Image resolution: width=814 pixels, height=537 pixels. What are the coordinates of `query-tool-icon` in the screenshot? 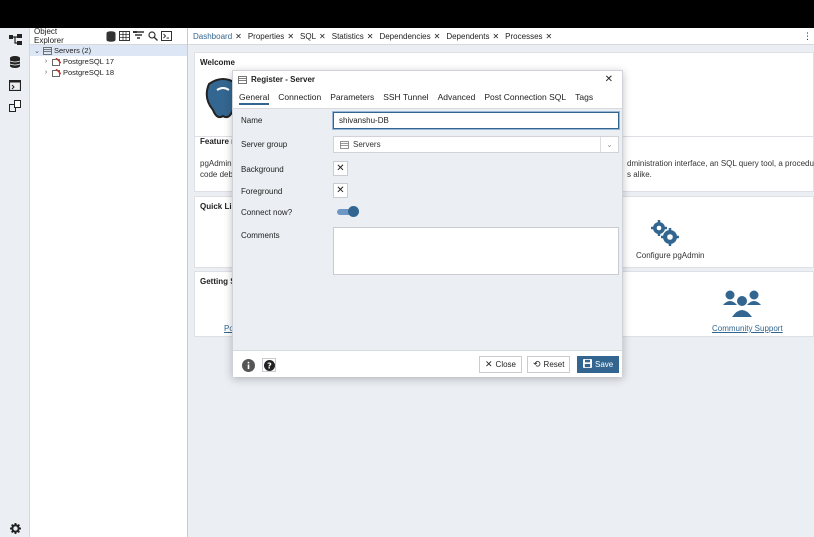 It's located at (110, 36).